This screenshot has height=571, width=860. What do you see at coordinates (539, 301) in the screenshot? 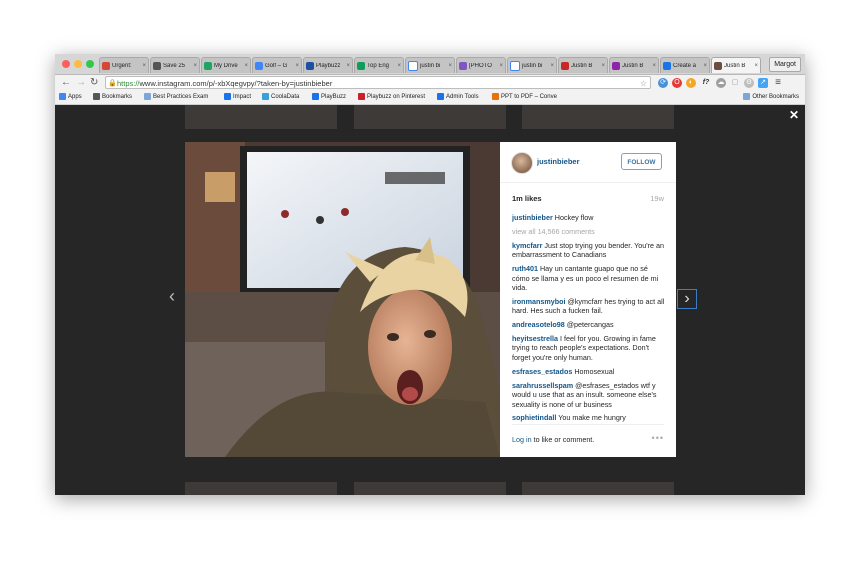
I see `comment-user: ironmansmyboi` at bounding box center [539, 301].